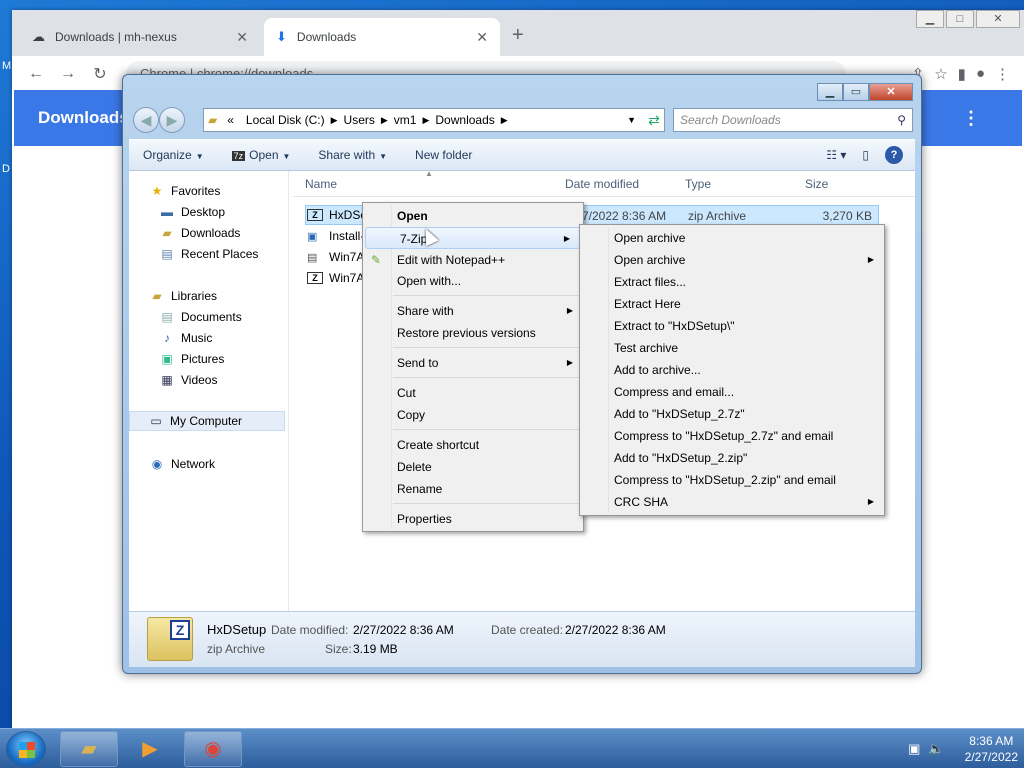 The height and width of the screenshot is (768, 1024). Describe the element at coordinates (836, 155) in the screenshot. I see `view-icon: ☷ ▾` at that location.